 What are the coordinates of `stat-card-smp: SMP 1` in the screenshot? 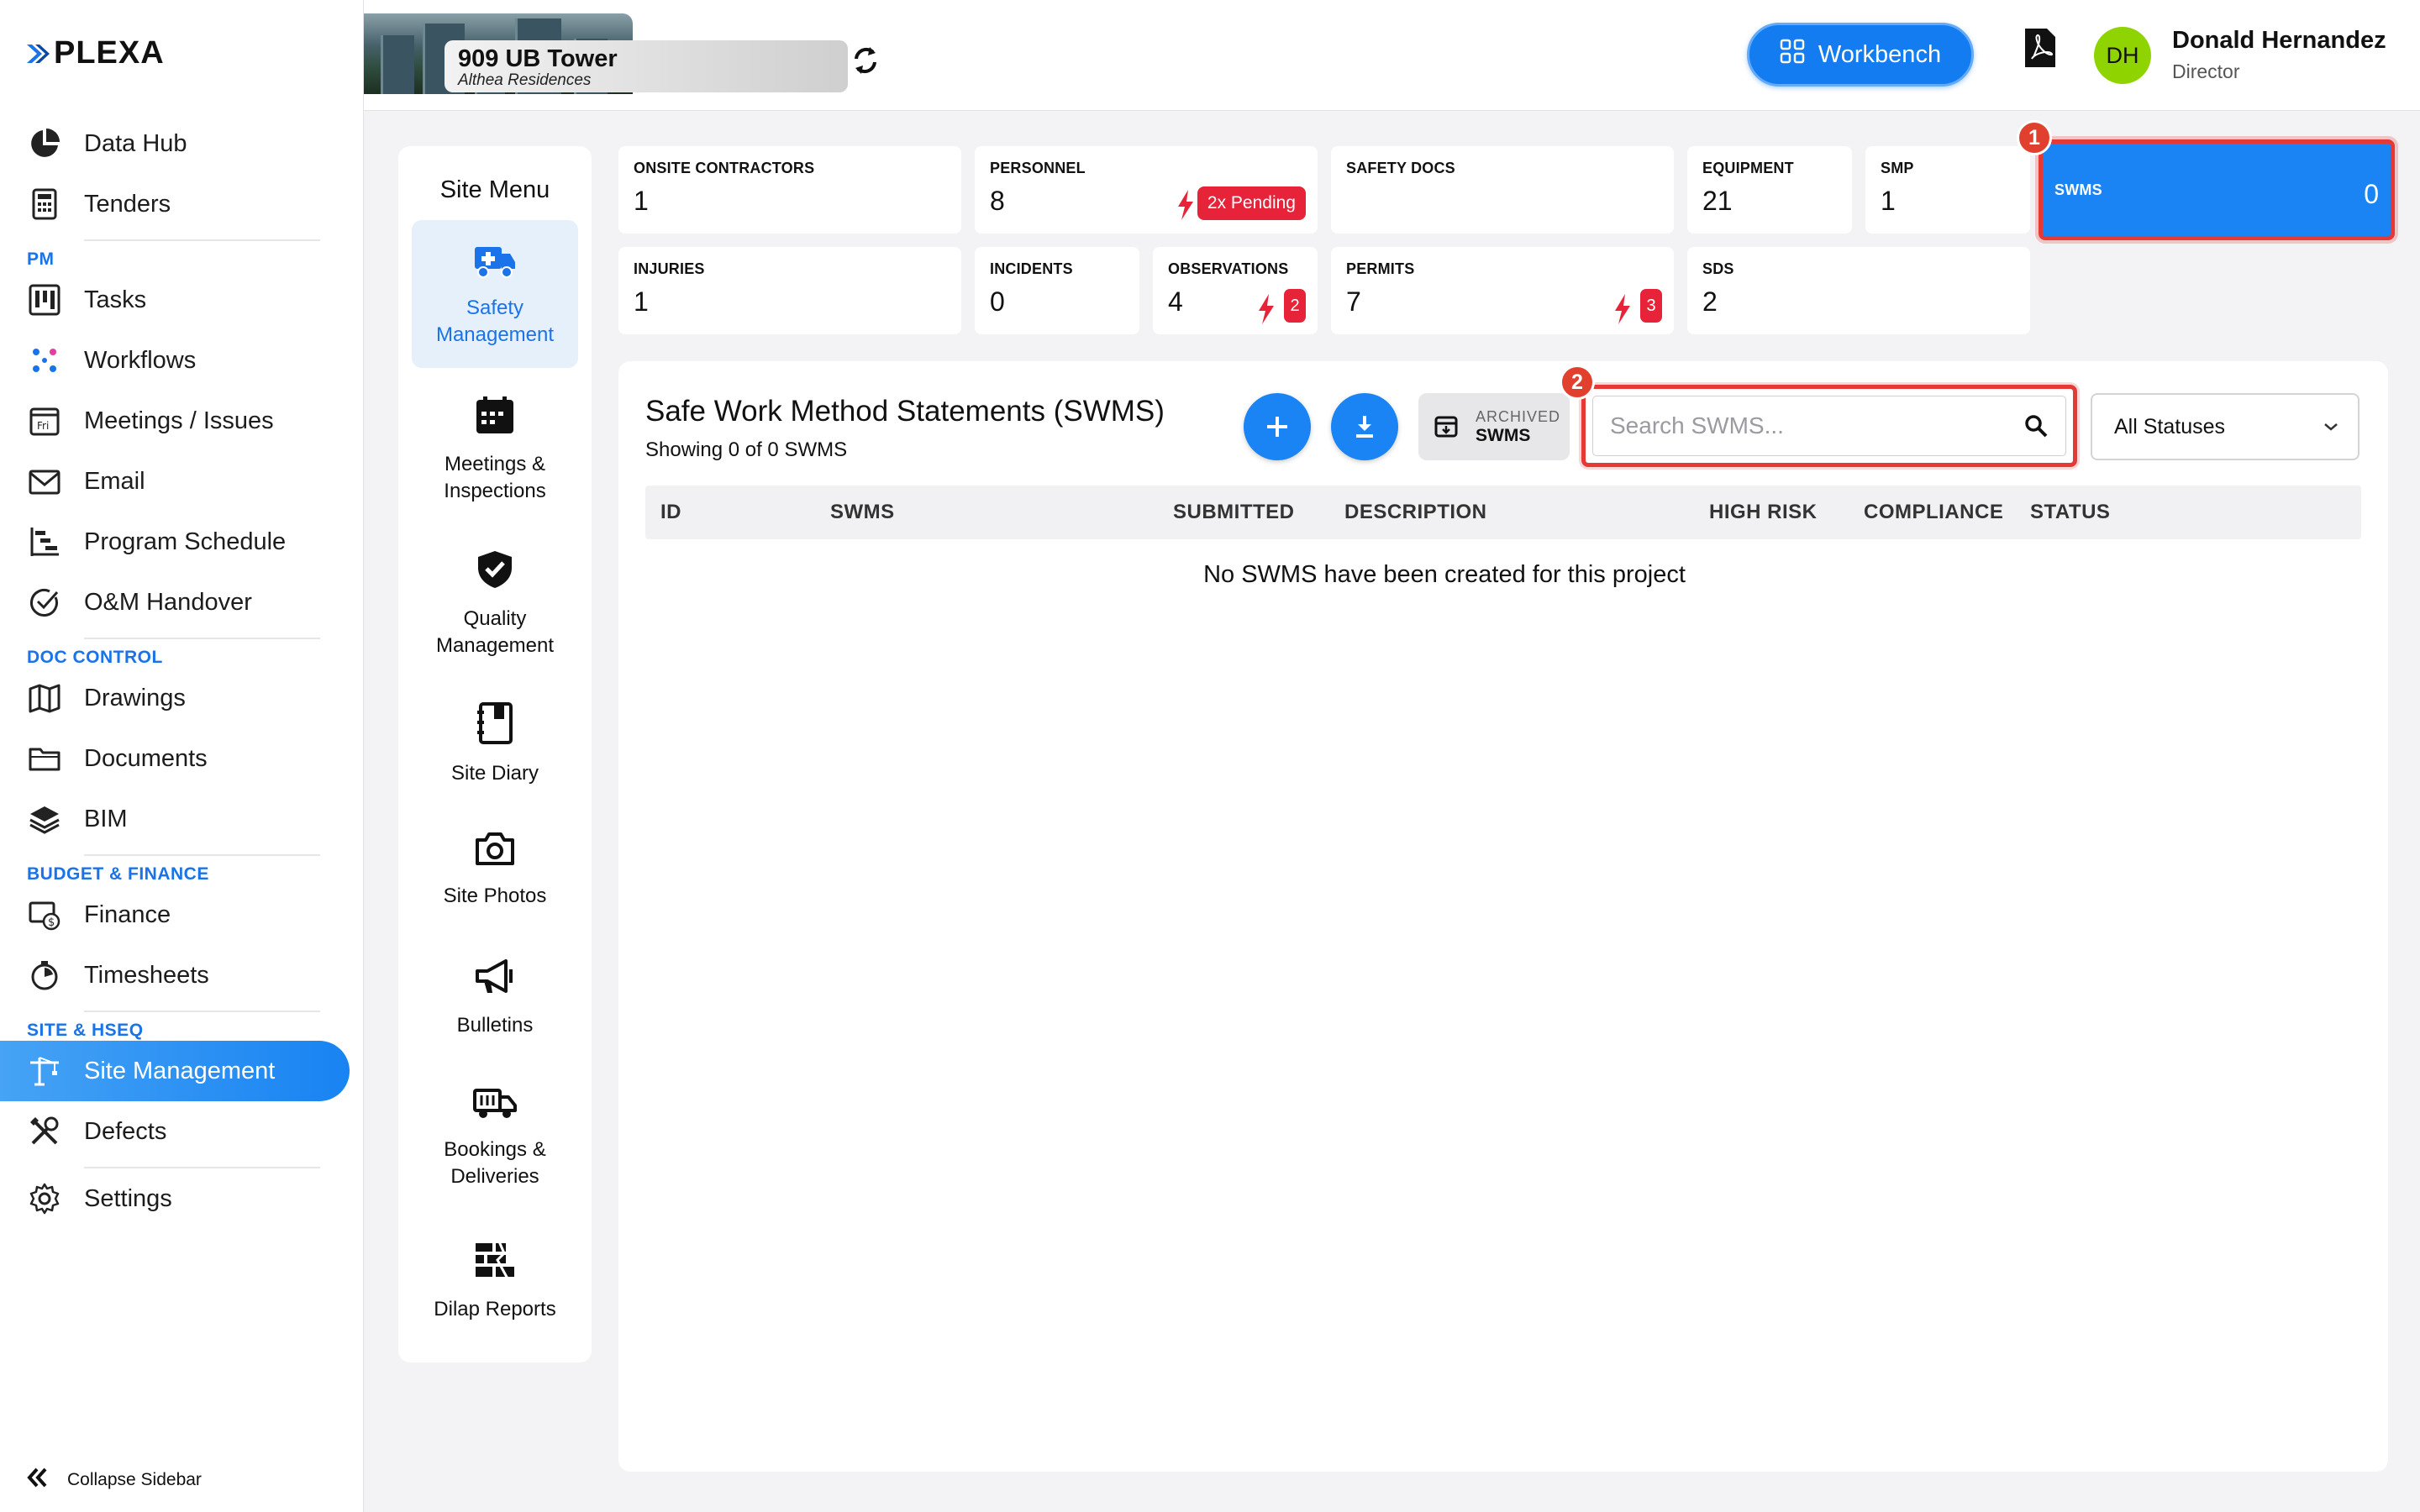 It's located at (1947, 190).